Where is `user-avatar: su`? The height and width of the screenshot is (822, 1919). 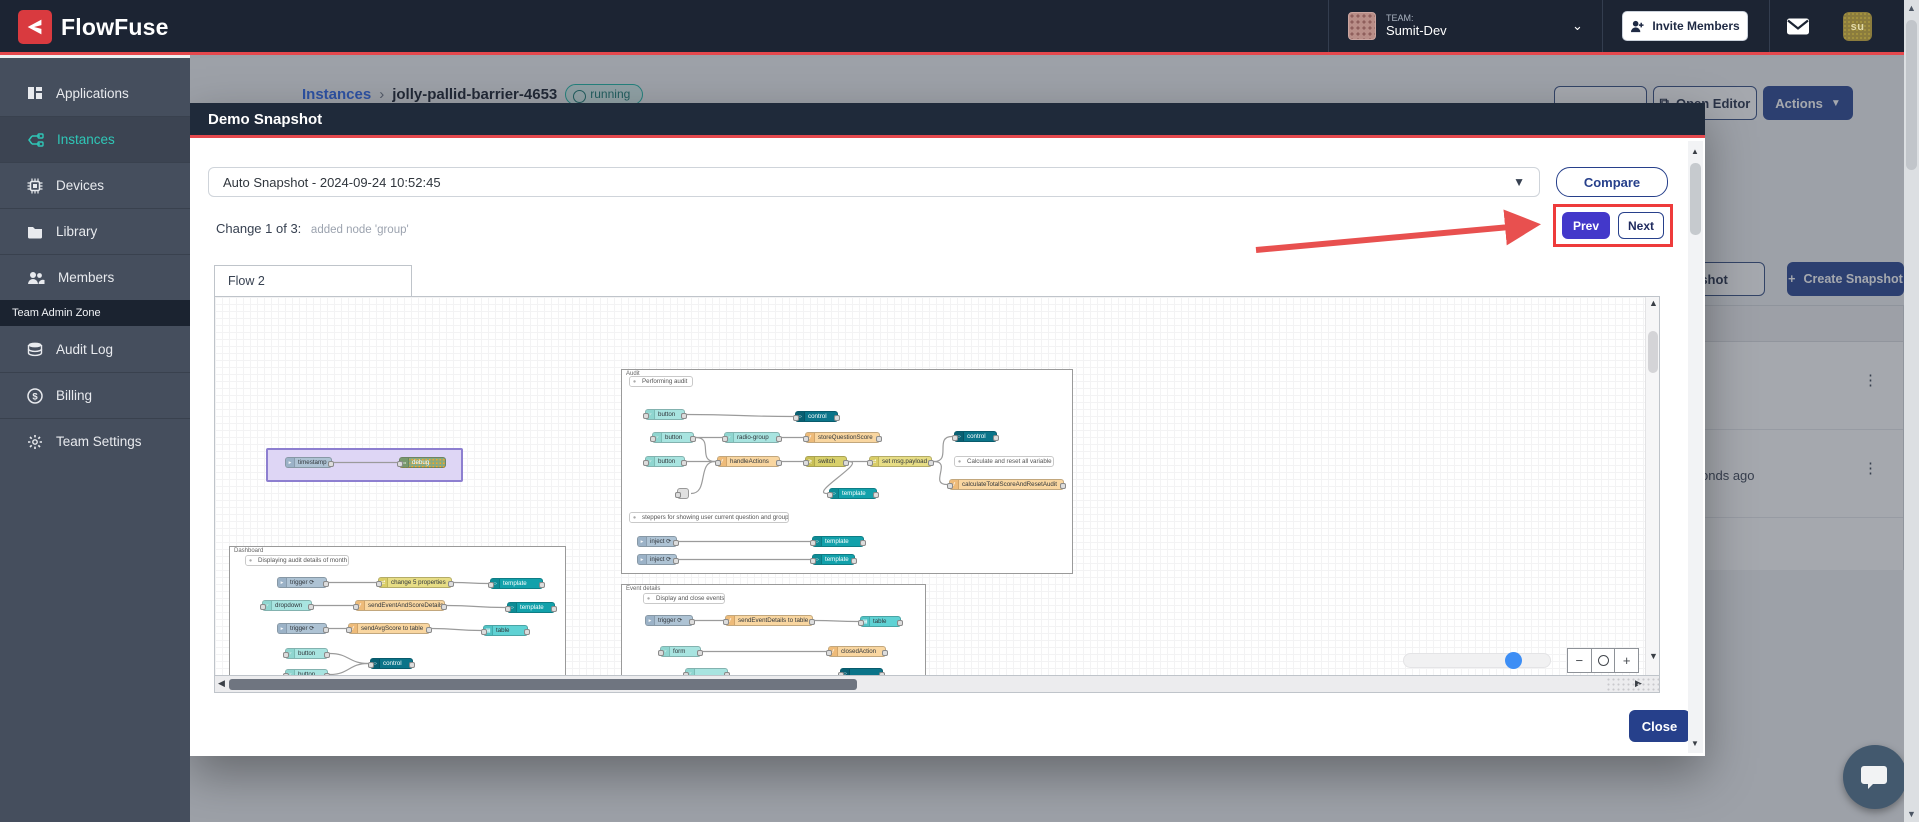 user-avatar: su is located at coordinates (1857, 26).